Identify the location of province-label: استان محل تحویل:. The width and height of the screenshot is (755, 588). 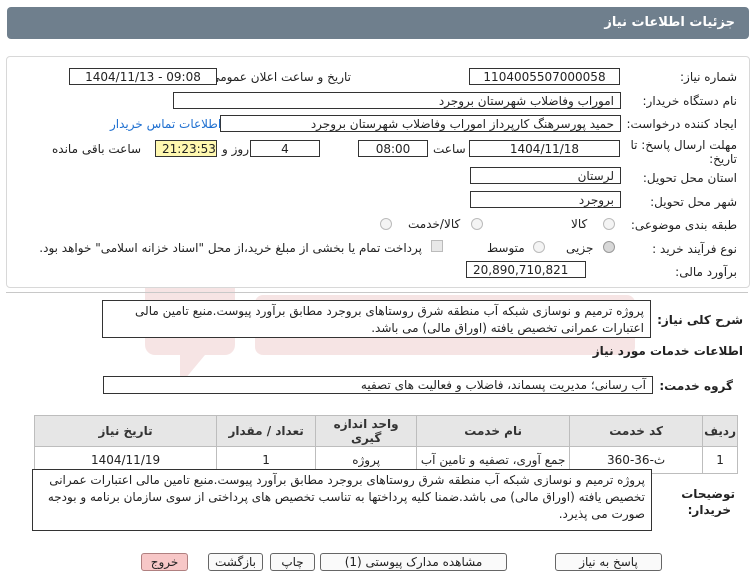
(689, 178).